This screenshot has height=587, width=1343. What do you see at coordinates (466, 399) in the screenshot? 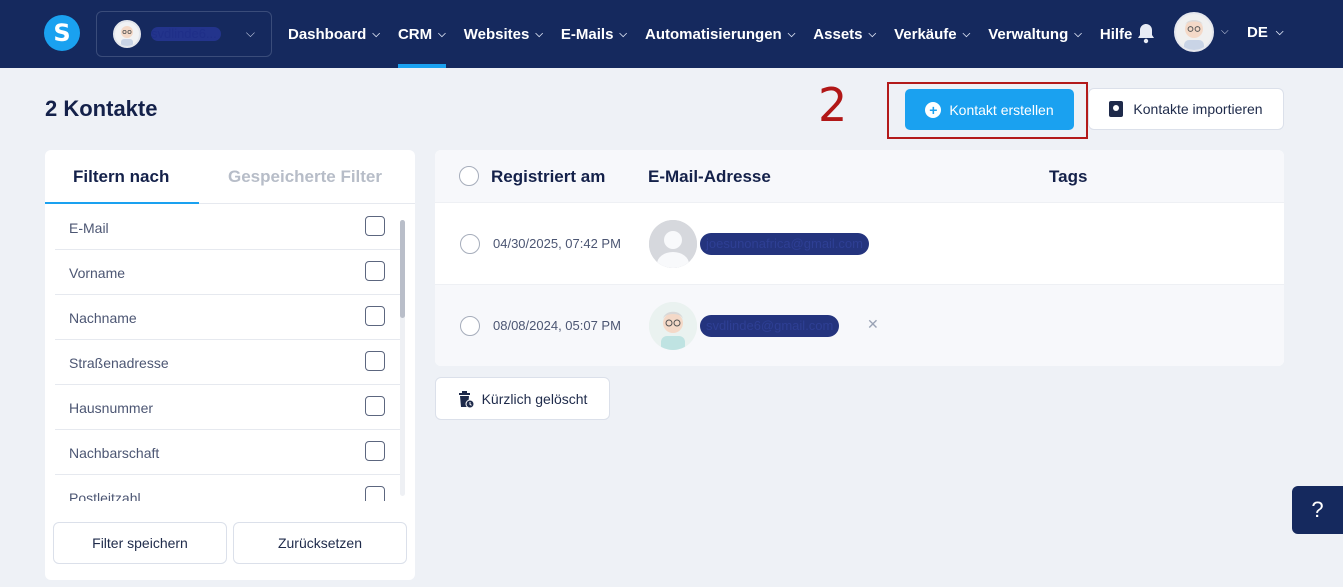
I see `trash-clock-icon` at bounding box center [466, 399].